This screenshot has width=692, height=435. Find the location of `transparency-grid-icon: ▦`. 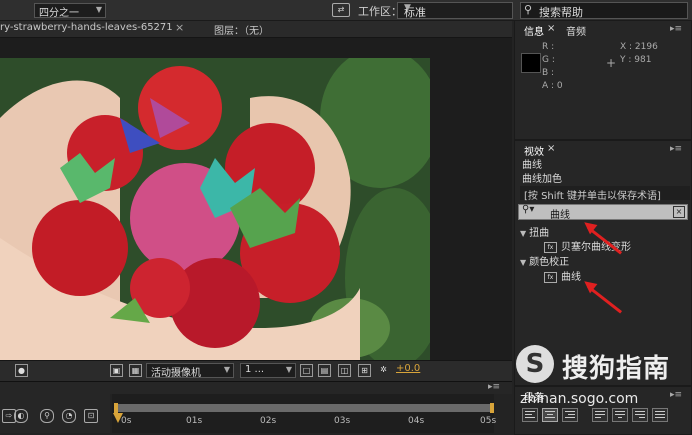

transparency-grid-icon: ▦ is located at coordinates (135, 370).